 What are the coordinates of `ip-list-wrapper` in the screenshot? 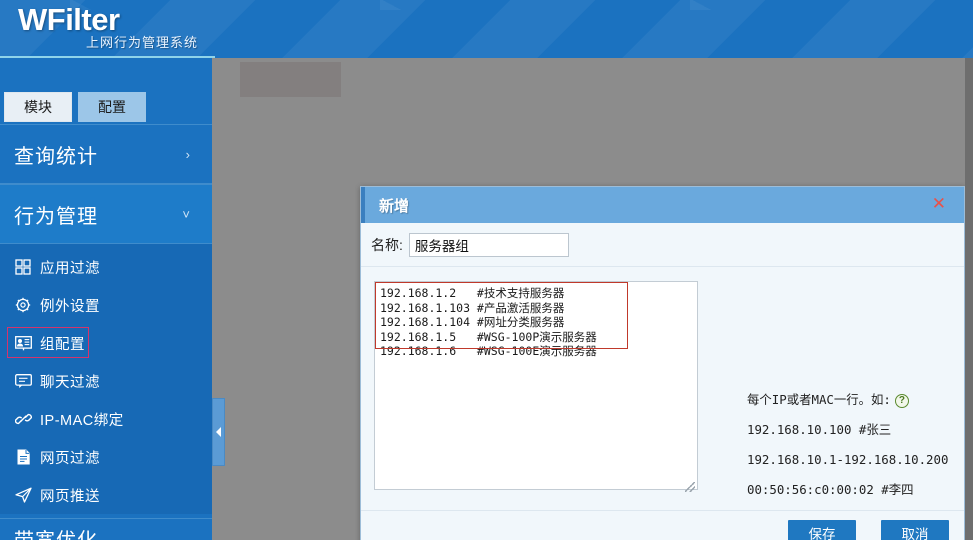 It's located at (536, 388).